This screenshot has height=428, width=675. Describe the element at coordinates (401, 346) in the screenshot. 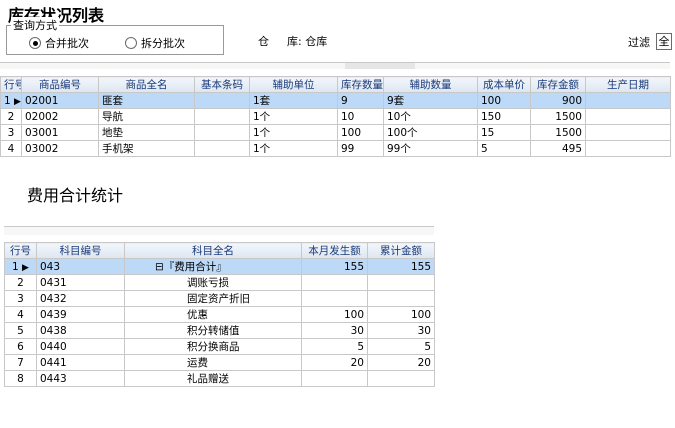

I see `expense-cell-total: 5` at that location.